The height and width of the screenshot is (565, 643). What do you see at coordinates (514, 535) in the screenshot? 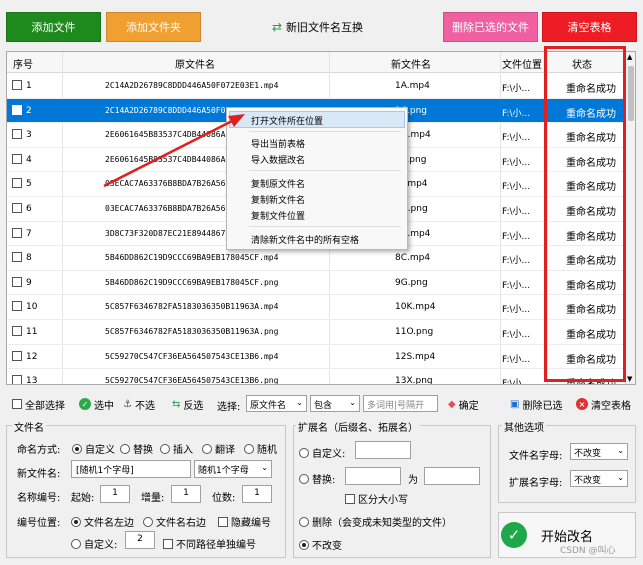
I see `start-check-icon: ✓` at bounding box center [514, 535].